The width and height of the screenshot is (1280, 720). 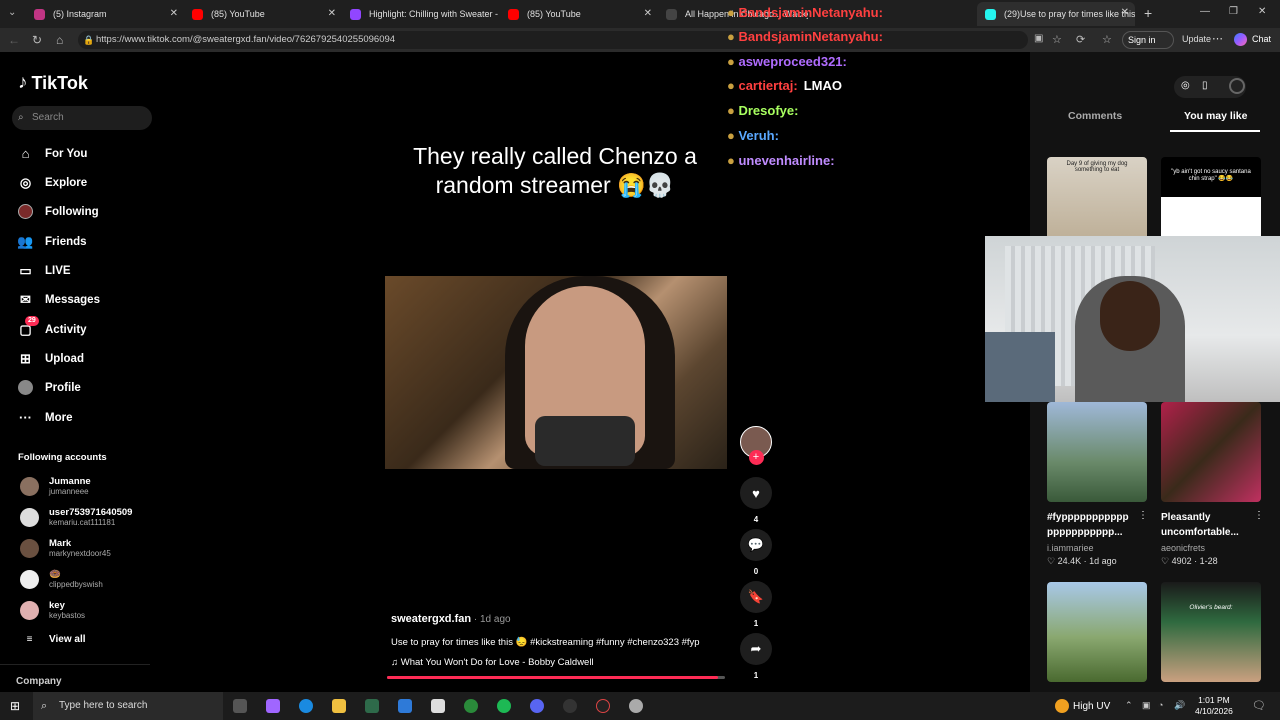 What do you see at coordinates (1056, 14) in the screenshot?
I see `tab-tiktok-active: (29)Use to pray for times like this ✕` at bounding box center [1056, 14].